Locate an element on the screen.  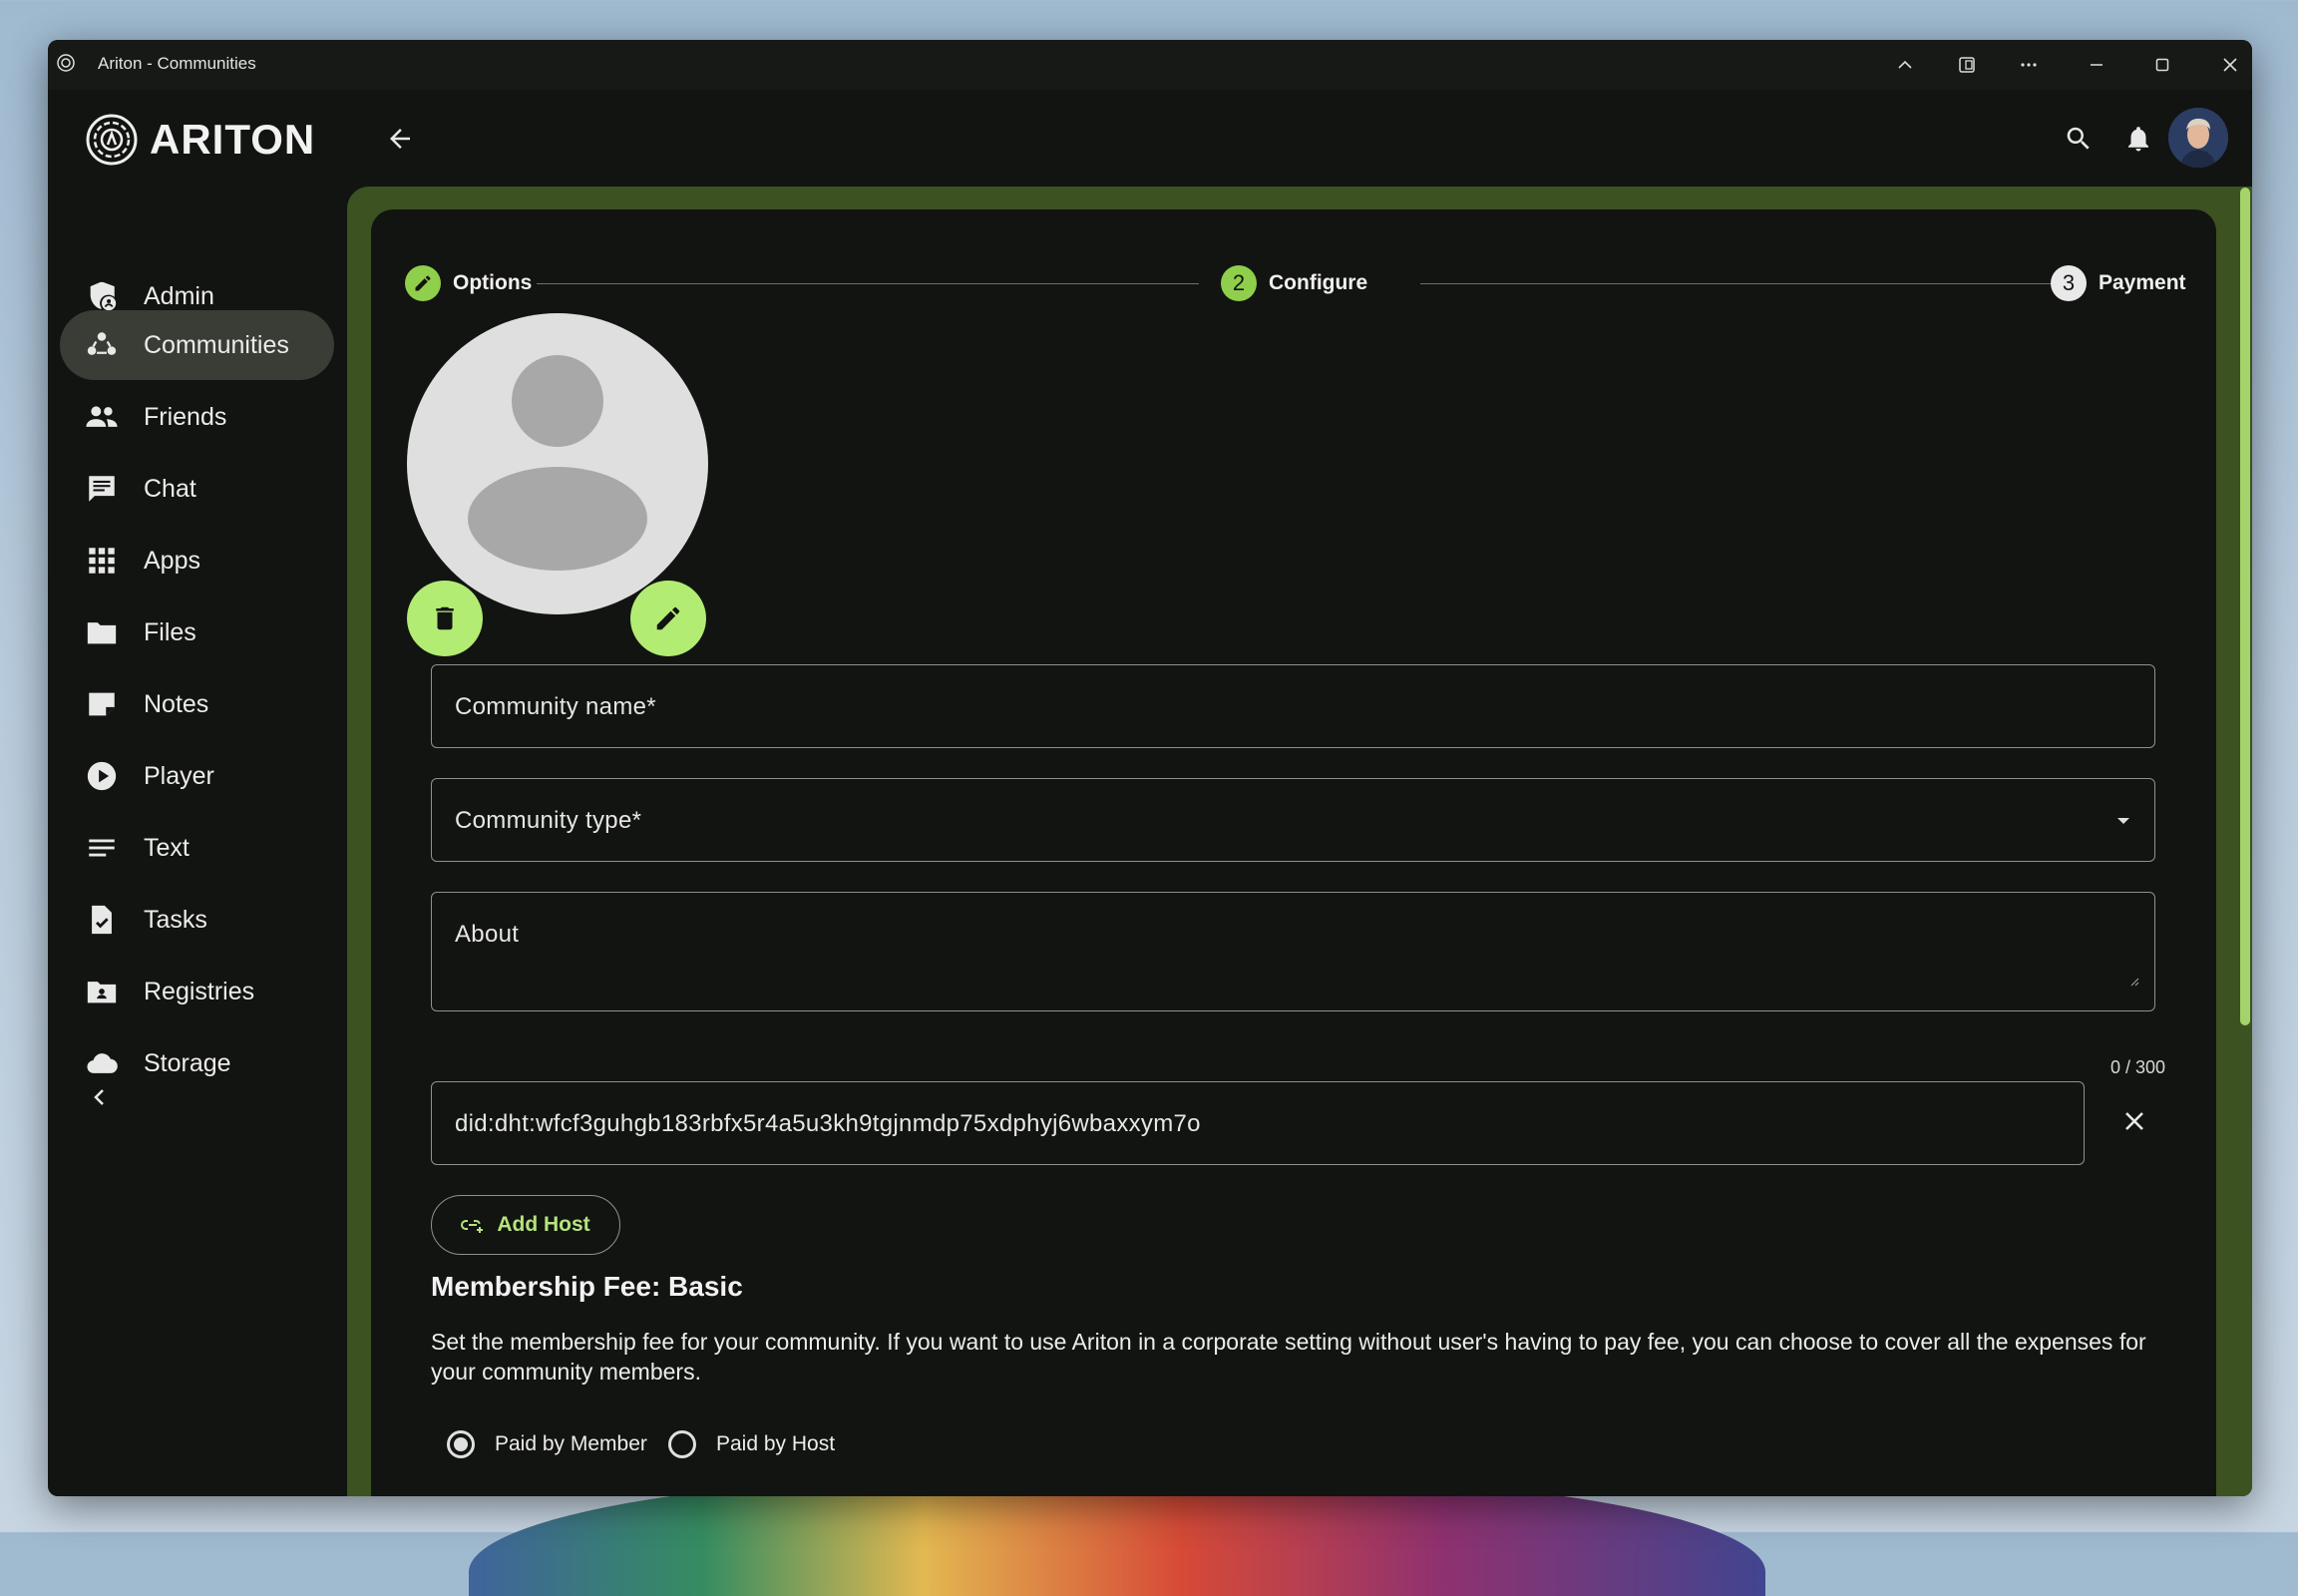
brand-logo: ARITON is located at coordinates (199, 140).